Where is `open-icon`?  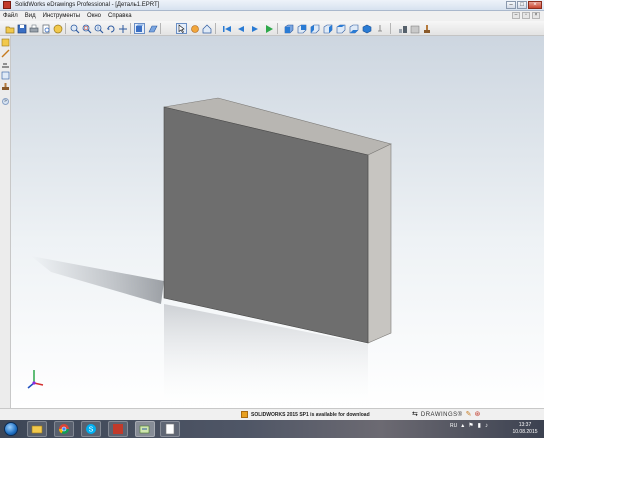
open-icon is located at coordinates (9, 28).